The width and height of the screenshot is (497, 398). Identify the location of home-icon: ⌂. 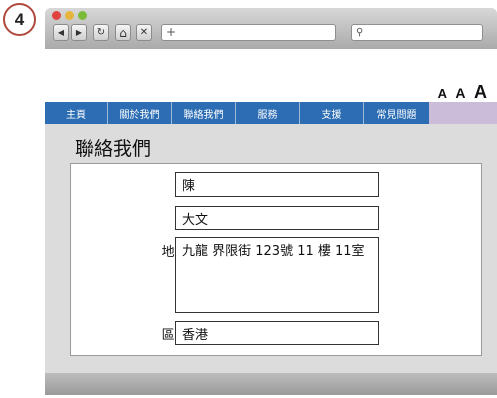
(123, 32).